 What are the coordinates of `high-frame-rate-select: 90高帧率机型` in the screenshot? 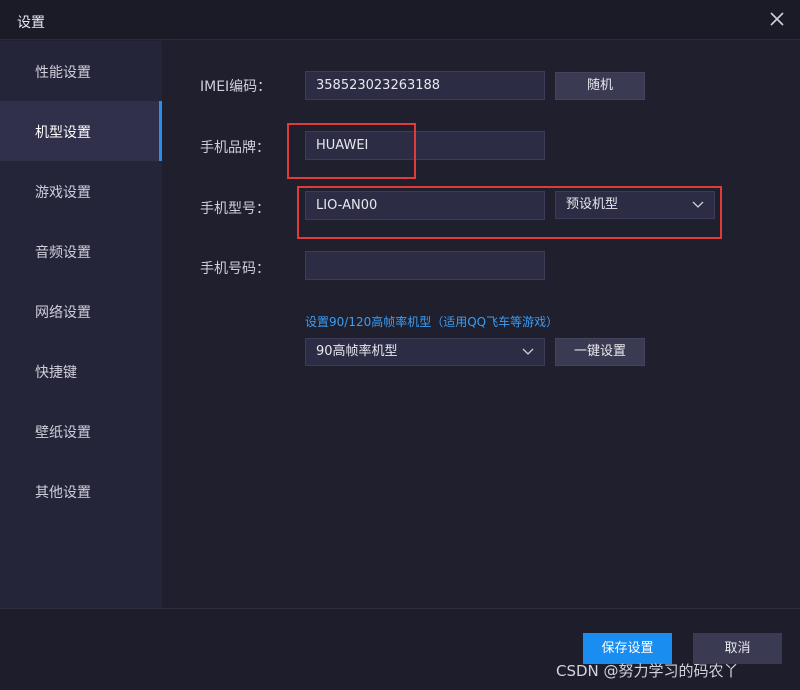 It's located at (425, 352).